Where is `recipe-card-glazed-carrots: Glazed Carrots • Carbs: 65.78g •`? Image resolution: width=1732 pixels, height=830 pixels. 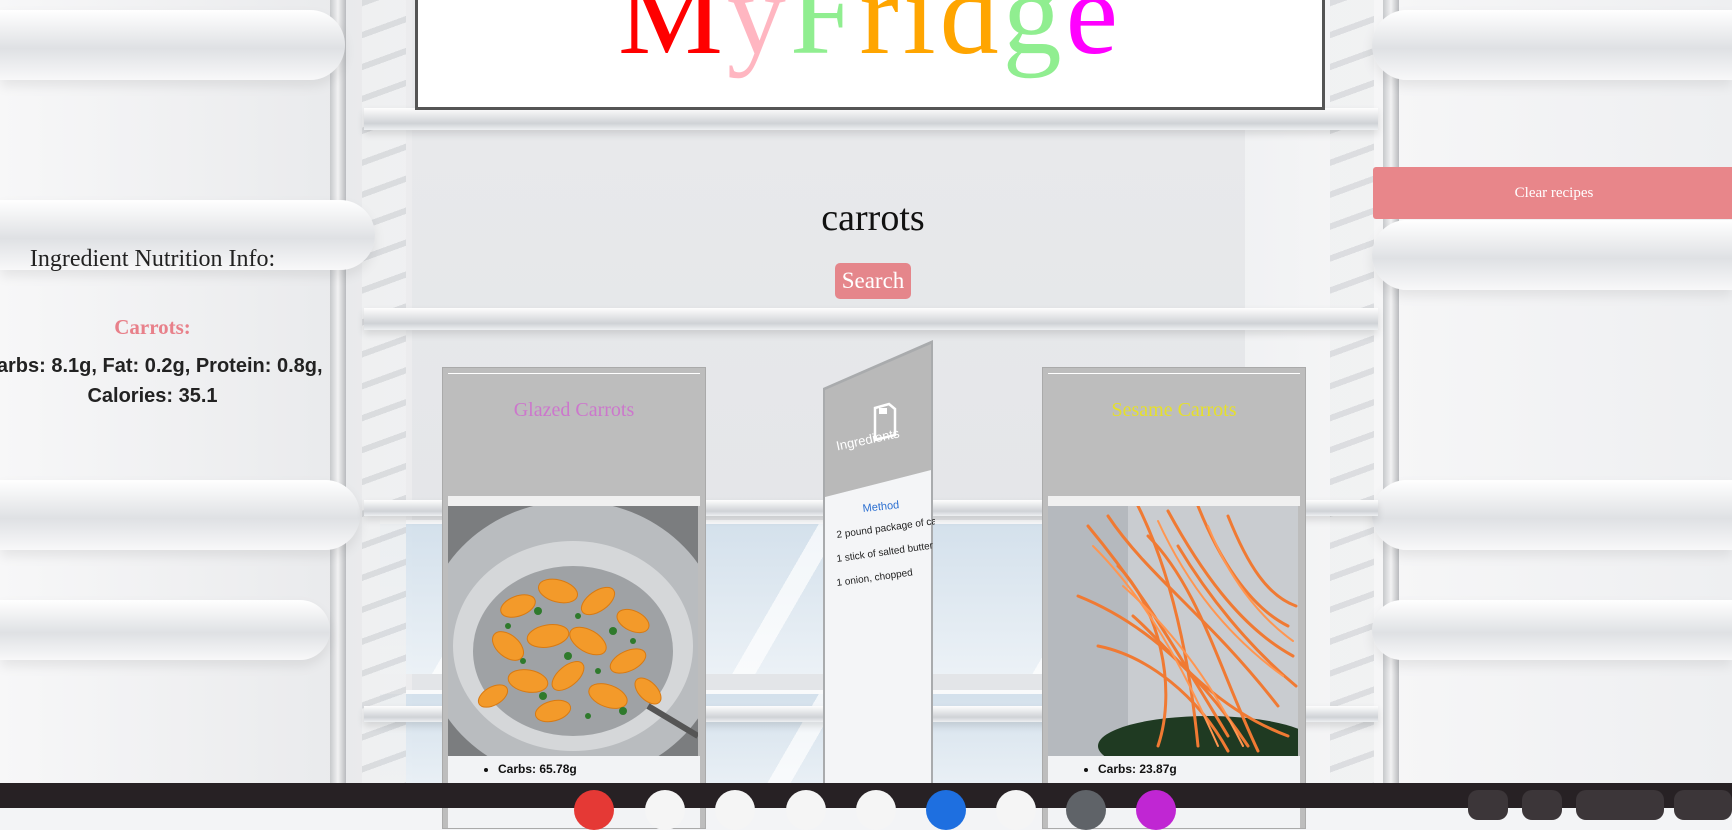
recipe-card-glazed-carrots: Glazed Carrots • Carbs: 65.78g • is located at coordinates (574, 598).